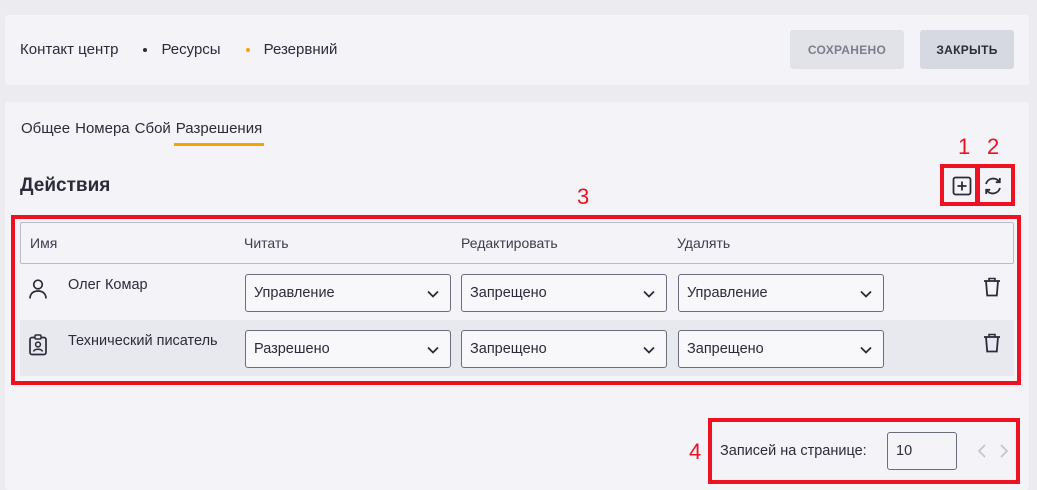 The height and width of the screenshot is (490, 1037). What do you see at coordinates (964, 146) in the screenshot?
I see `annotation-number-1: 1` at bounding box center [964, 146].